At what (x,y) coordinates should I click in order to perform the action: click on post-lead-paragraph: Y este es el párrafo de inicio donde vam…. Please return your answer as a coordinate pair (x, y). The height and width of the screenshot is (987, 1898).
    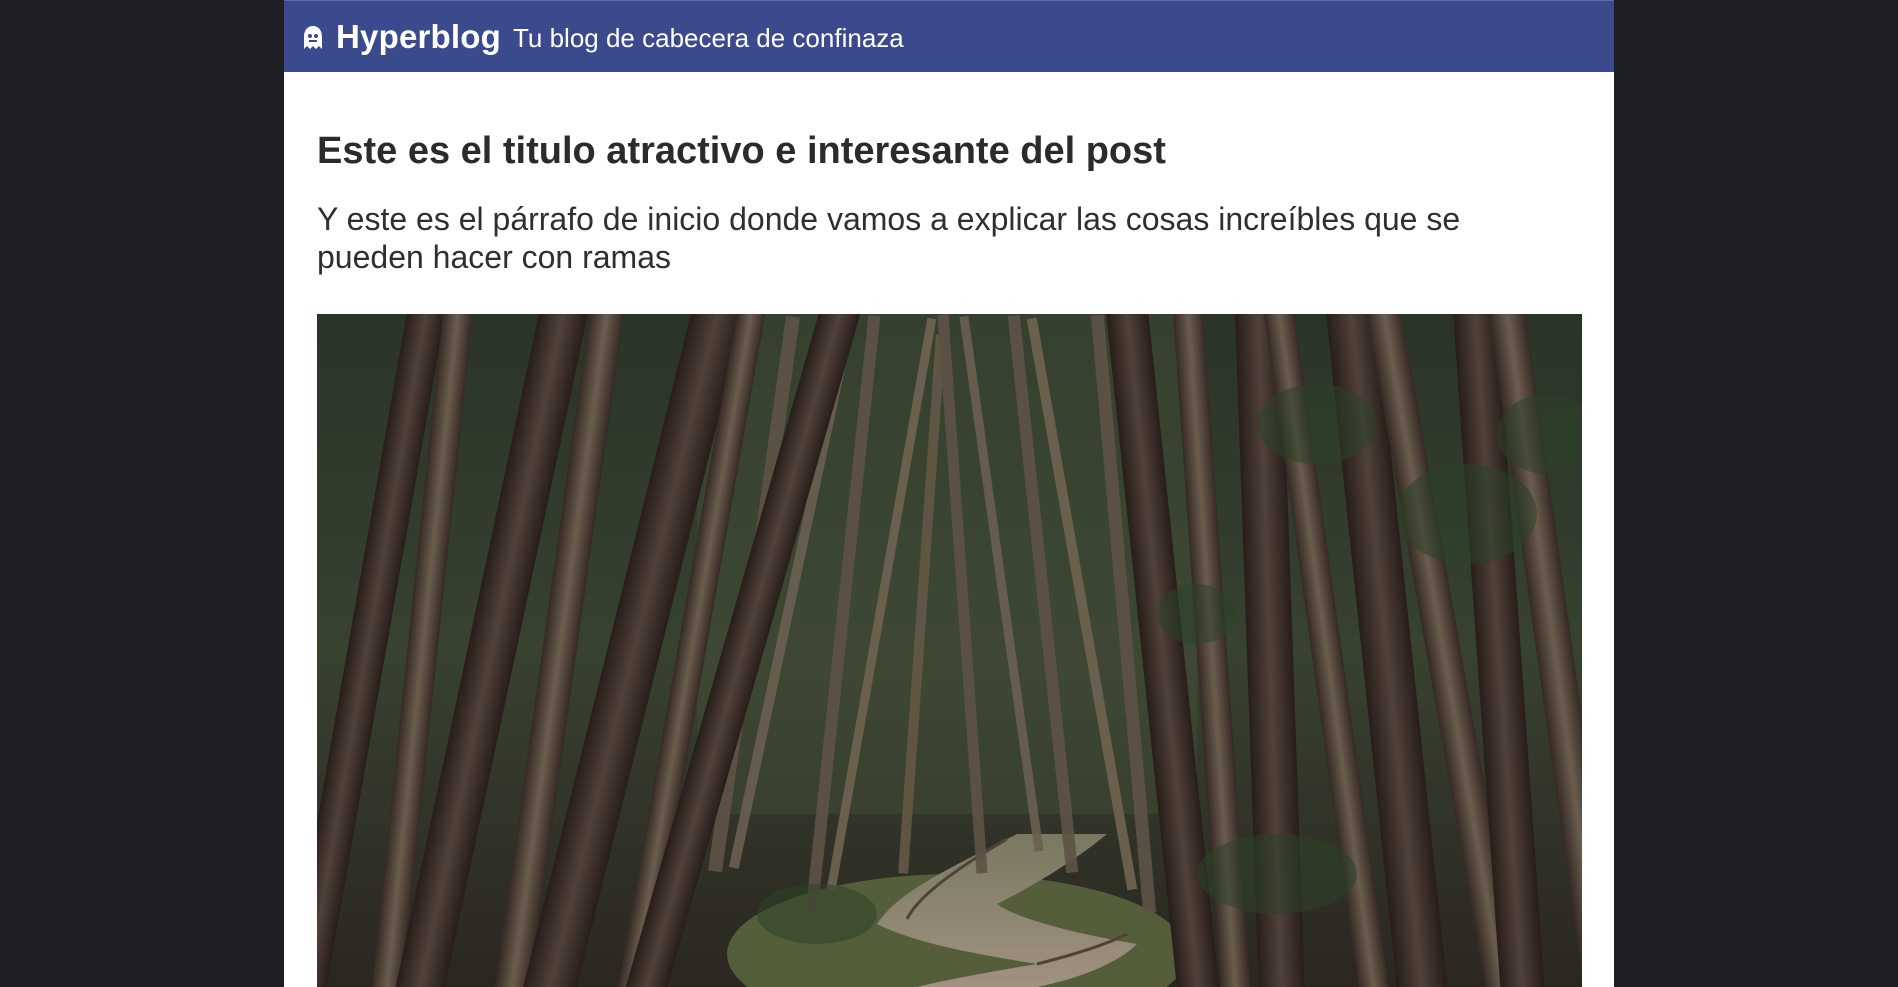
    Looking at the image, I should click on (889, 238).